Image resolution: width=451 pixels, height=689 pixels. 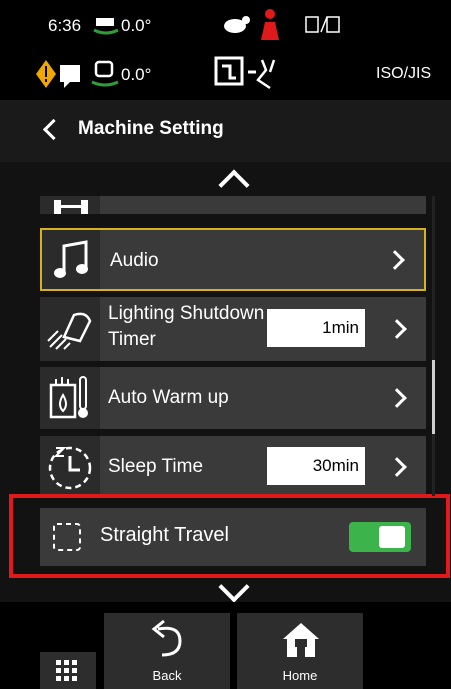 I want to click on menu-grid-button, so click(x=68, y=670).